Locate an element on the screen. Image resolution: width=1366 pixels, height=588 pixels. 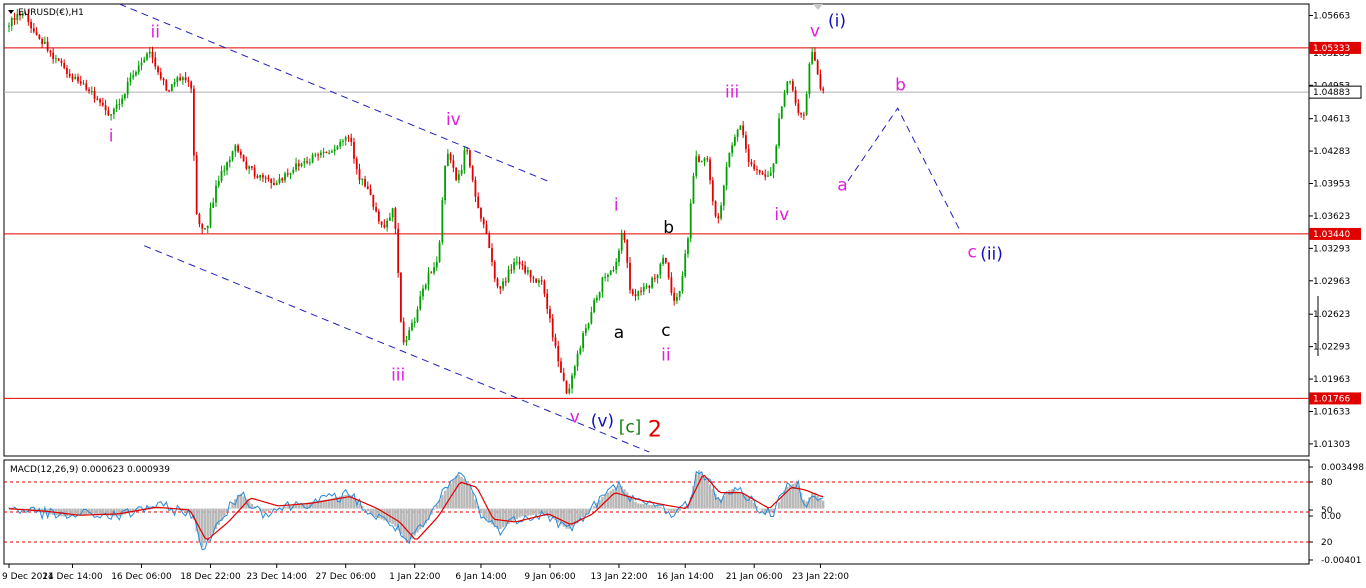
chart-menu-arrow-icon is located at coordinates (11, 12).